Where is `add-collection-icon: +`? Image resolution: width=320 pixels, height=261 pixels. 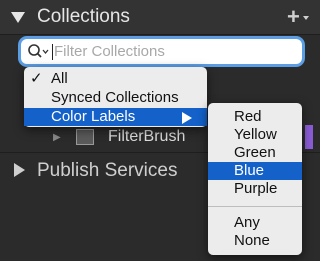
add-collection-icon: + is located at coordinates (293, 17).